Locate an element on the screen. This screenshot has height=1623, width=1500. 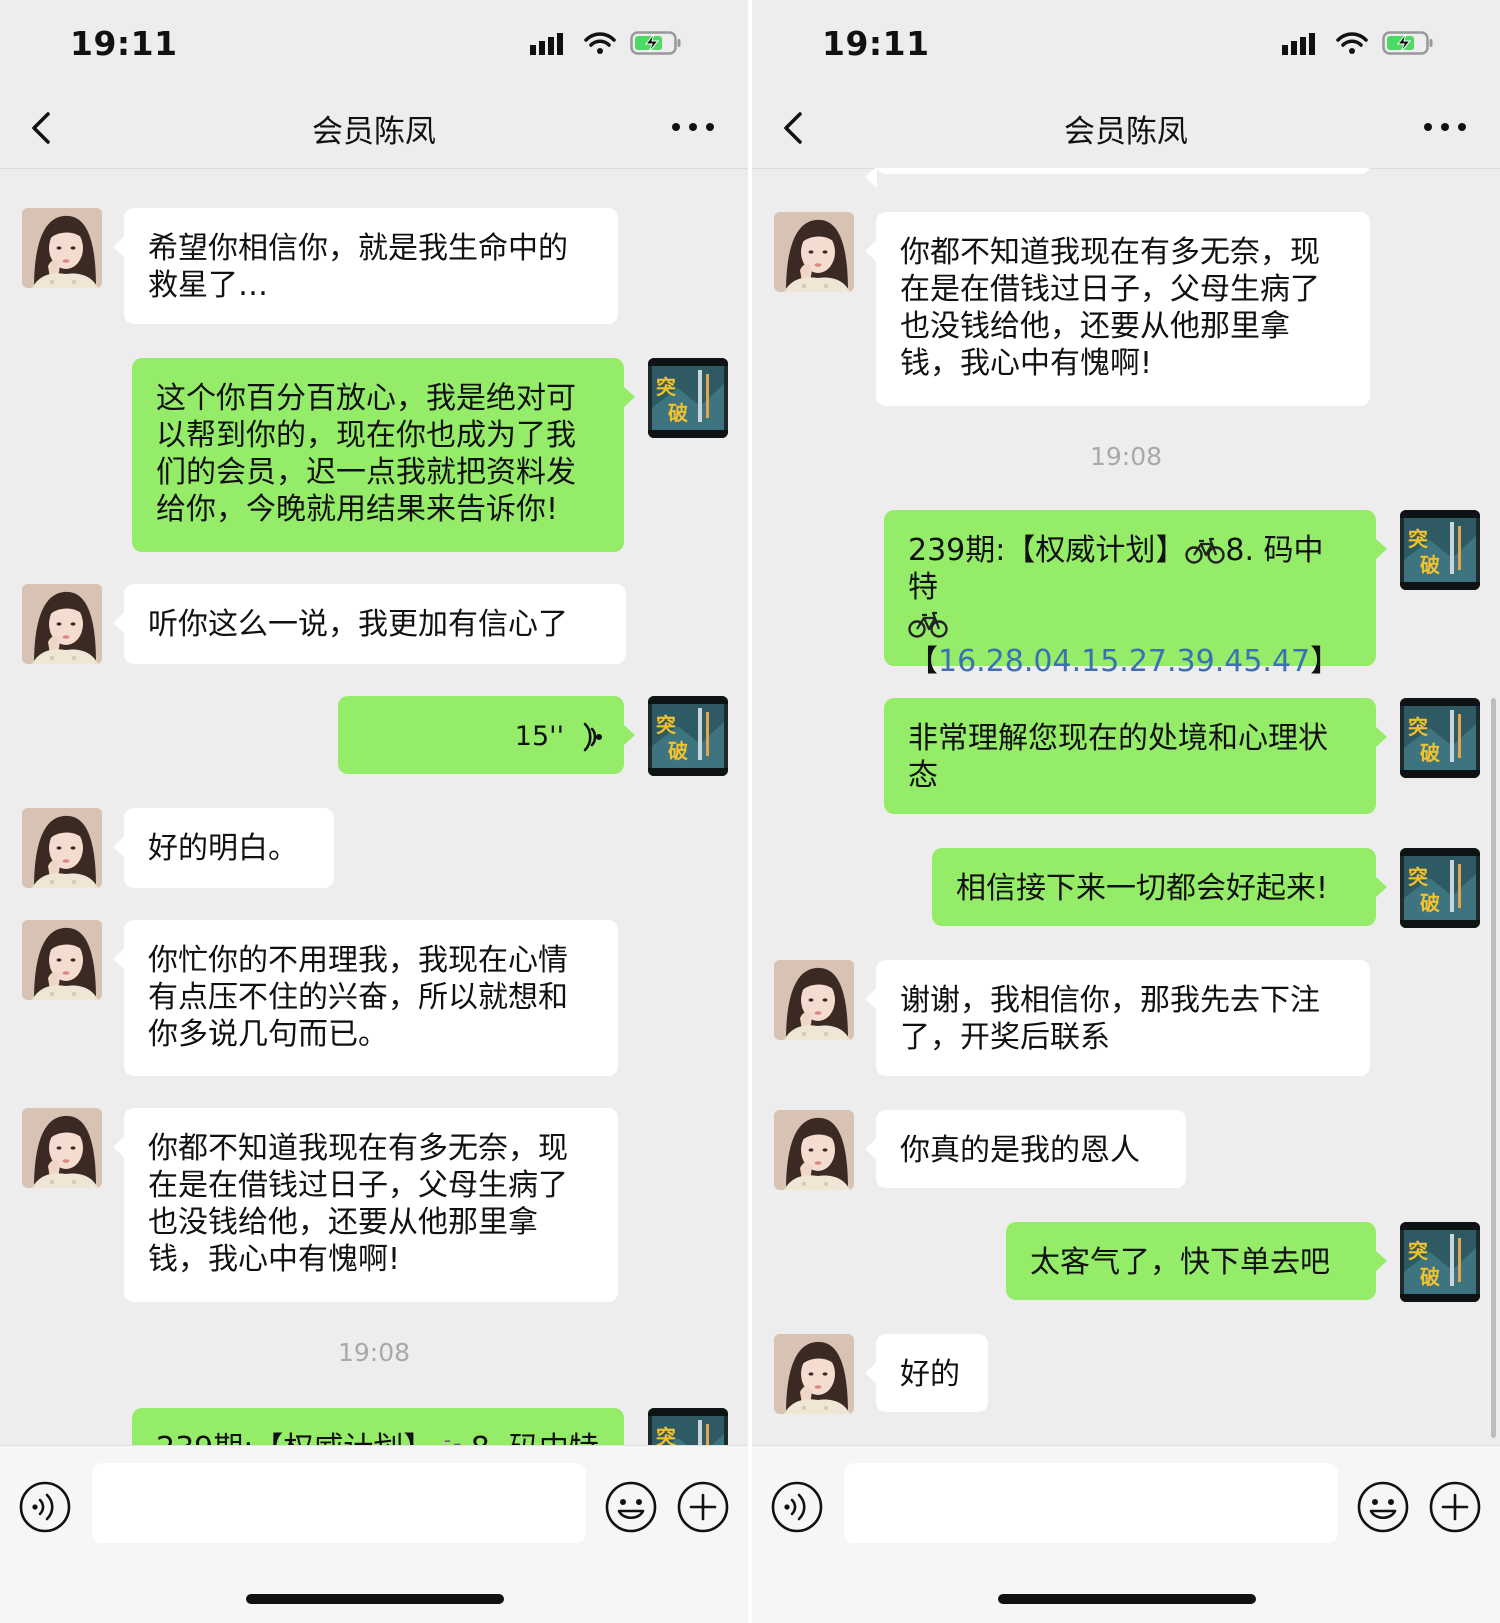
voice-wave-icon is located at coordinates (592, 736).